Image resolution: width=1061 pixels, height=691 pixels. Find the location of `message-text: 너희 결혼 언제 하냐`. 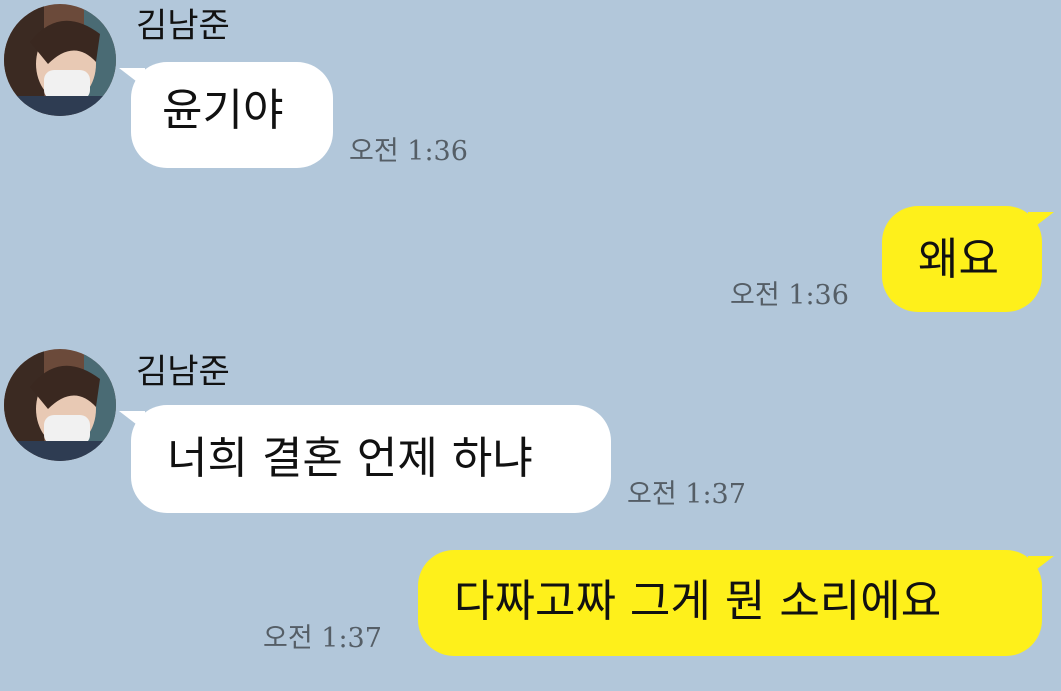

message-text: 너희 결혼 언제 하냐 is located at coordinates (350, 458).